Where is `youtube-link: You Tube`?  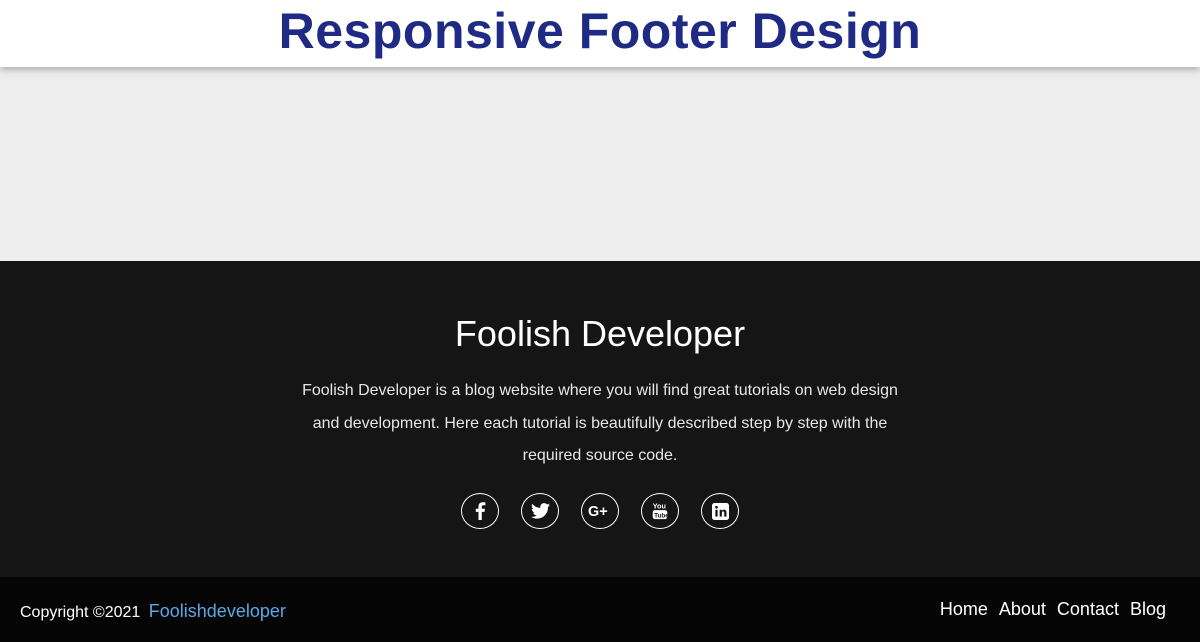
youtube-link: You Tube is located at coordinates (660, 511).